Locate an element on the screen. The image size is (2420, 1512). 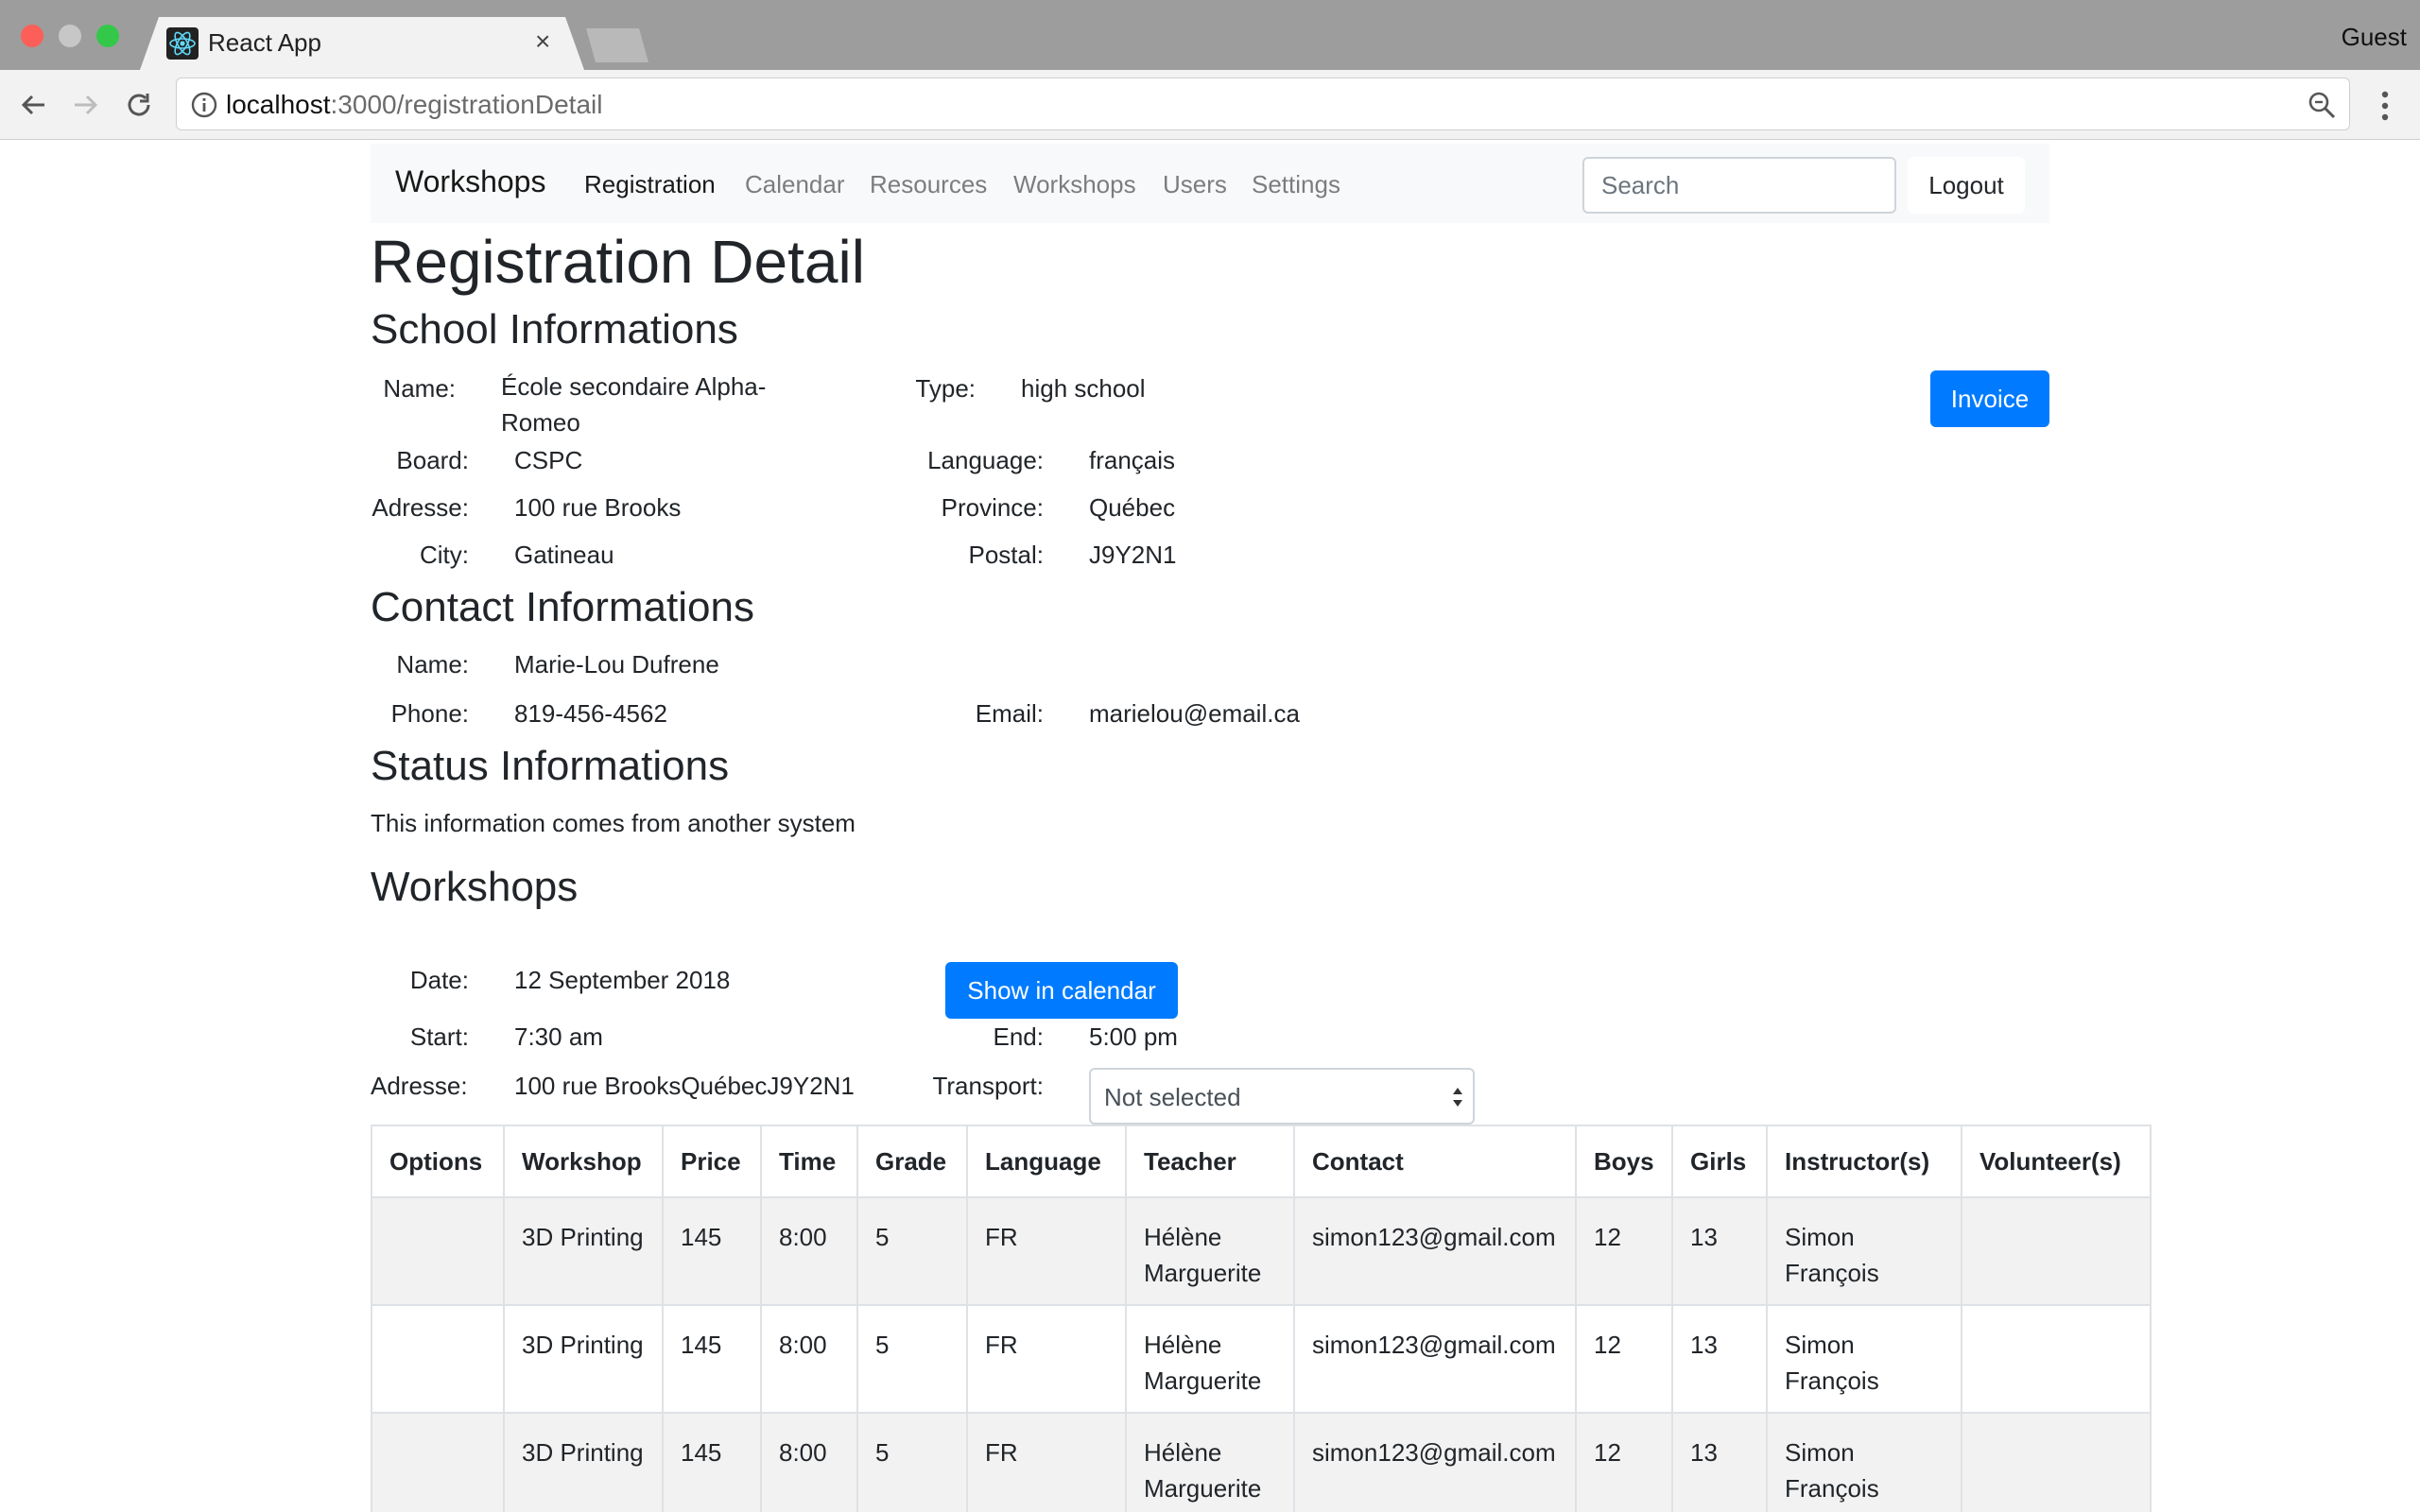
transport-select-value: Not selected is located at coordinates (1172, 1097).